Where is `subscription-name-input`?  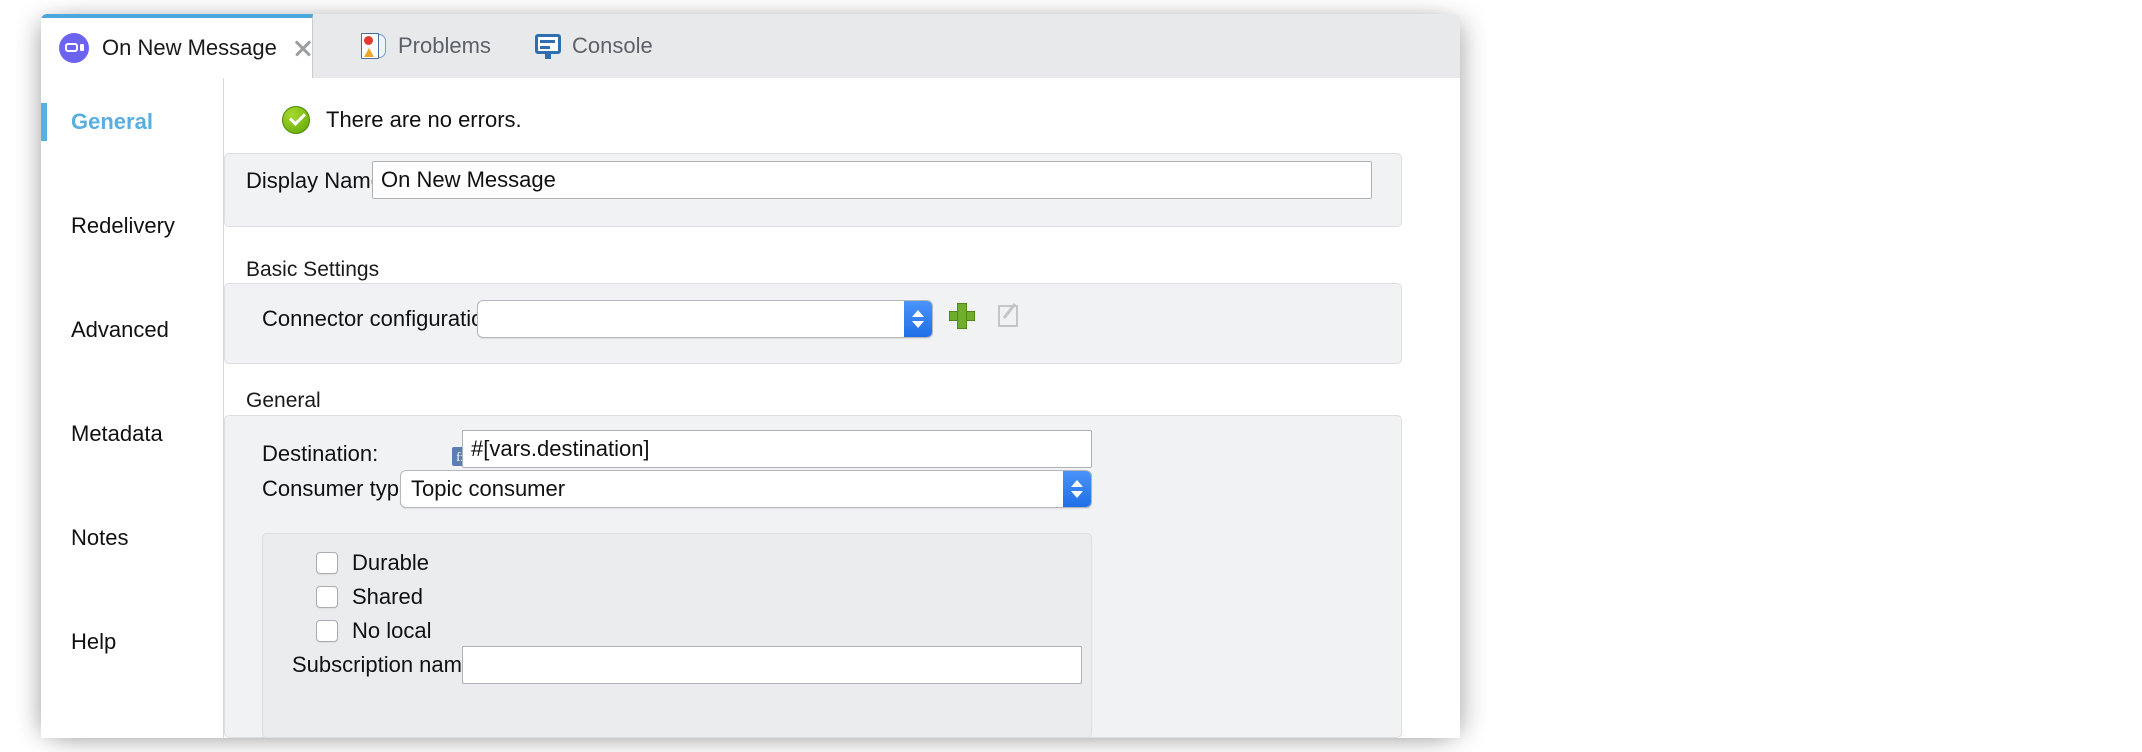 subscription-name-input is located at coordinates (772, 665).